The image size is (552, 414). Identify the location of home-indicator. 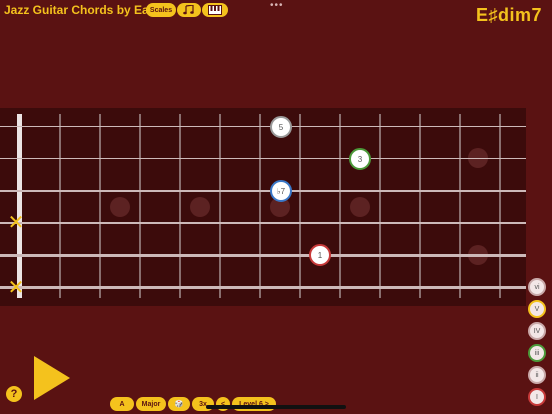
(276, 407).